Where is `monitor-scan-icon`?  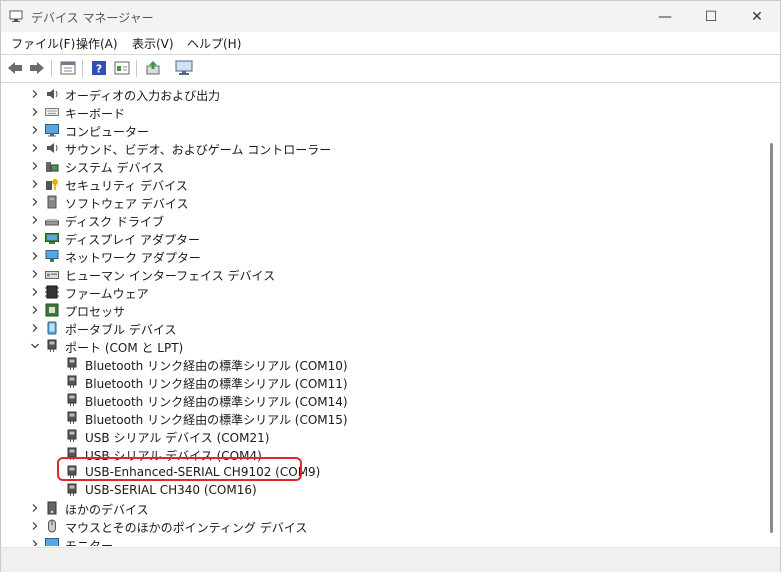 monitor-scan-icon is located at coordinates (184, 67).